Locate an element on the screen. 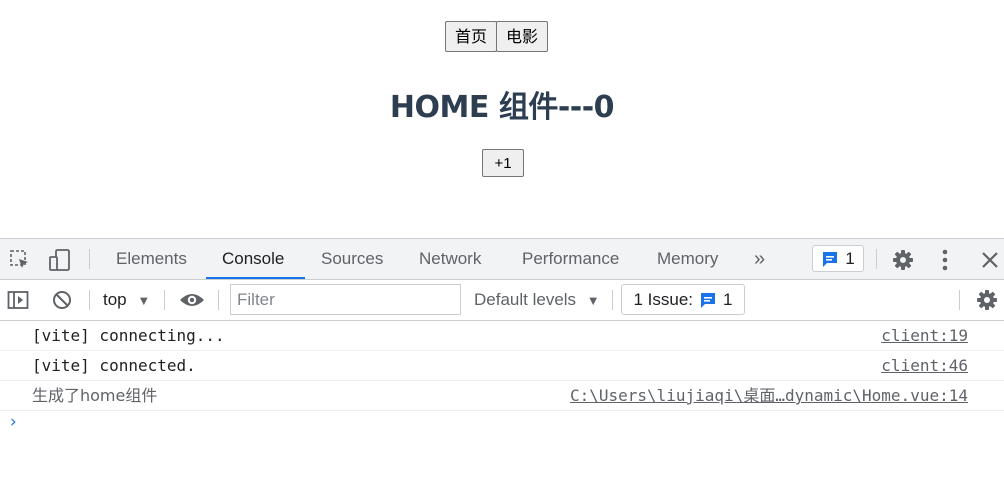 The width and height of the screenshot is (1004, 478). nav-home-button: 首页 is located at coordinates (471, 36).